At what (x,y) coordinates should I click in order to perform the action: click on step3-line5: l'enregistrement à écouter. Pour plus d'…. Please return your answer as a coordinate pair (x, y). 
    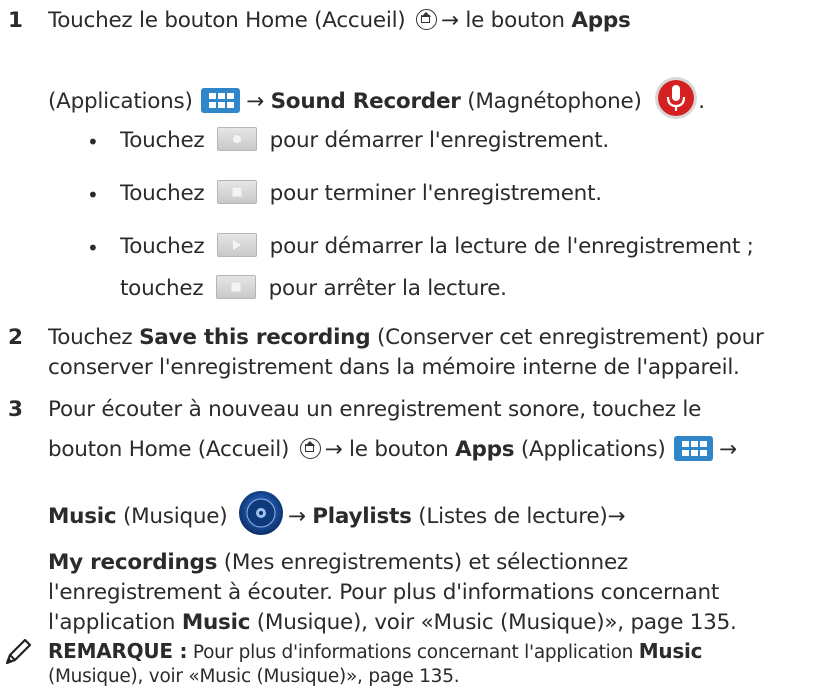
    Looking at the image, I should click on (384, 592).